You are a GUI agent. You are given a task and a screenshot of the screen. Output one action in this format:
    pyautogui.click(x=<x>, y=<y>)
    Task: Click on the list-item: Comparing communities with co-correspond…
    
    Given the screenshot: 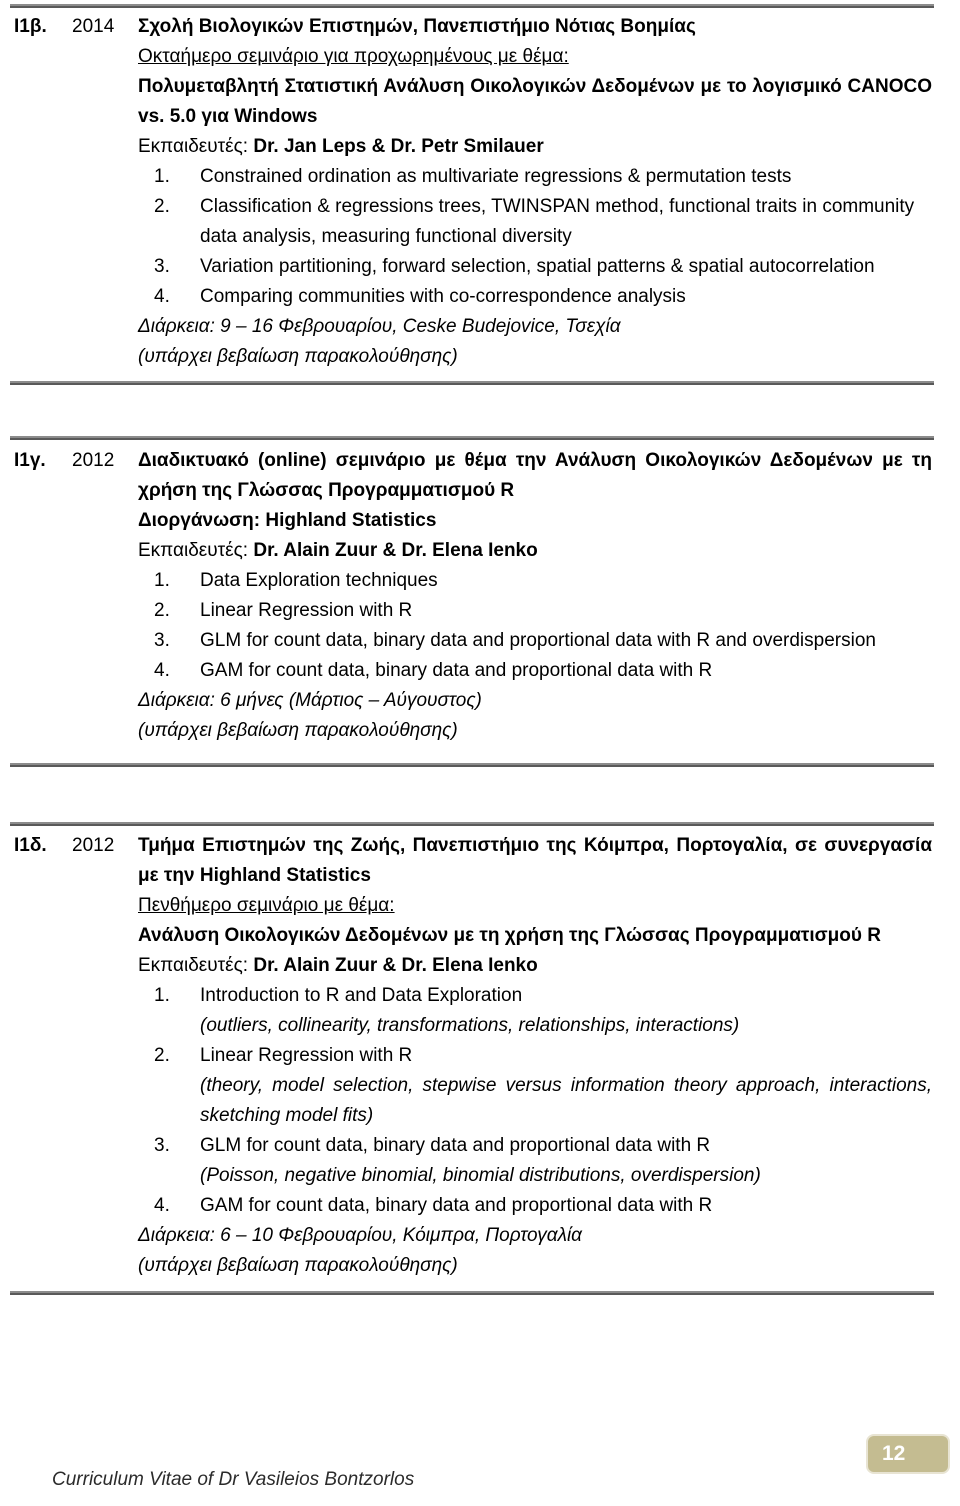 What is the action you would take?
    pyautogui.click(x=543, y=297)
    